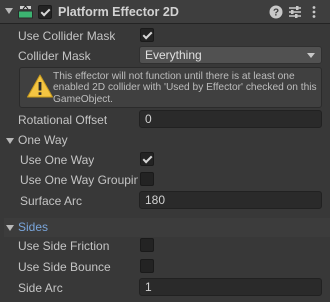  What do you see at coordinates (57, 160) in the screenshot?
I see `use-one-way-label: Use One Way` at bounding box center [57, 160].